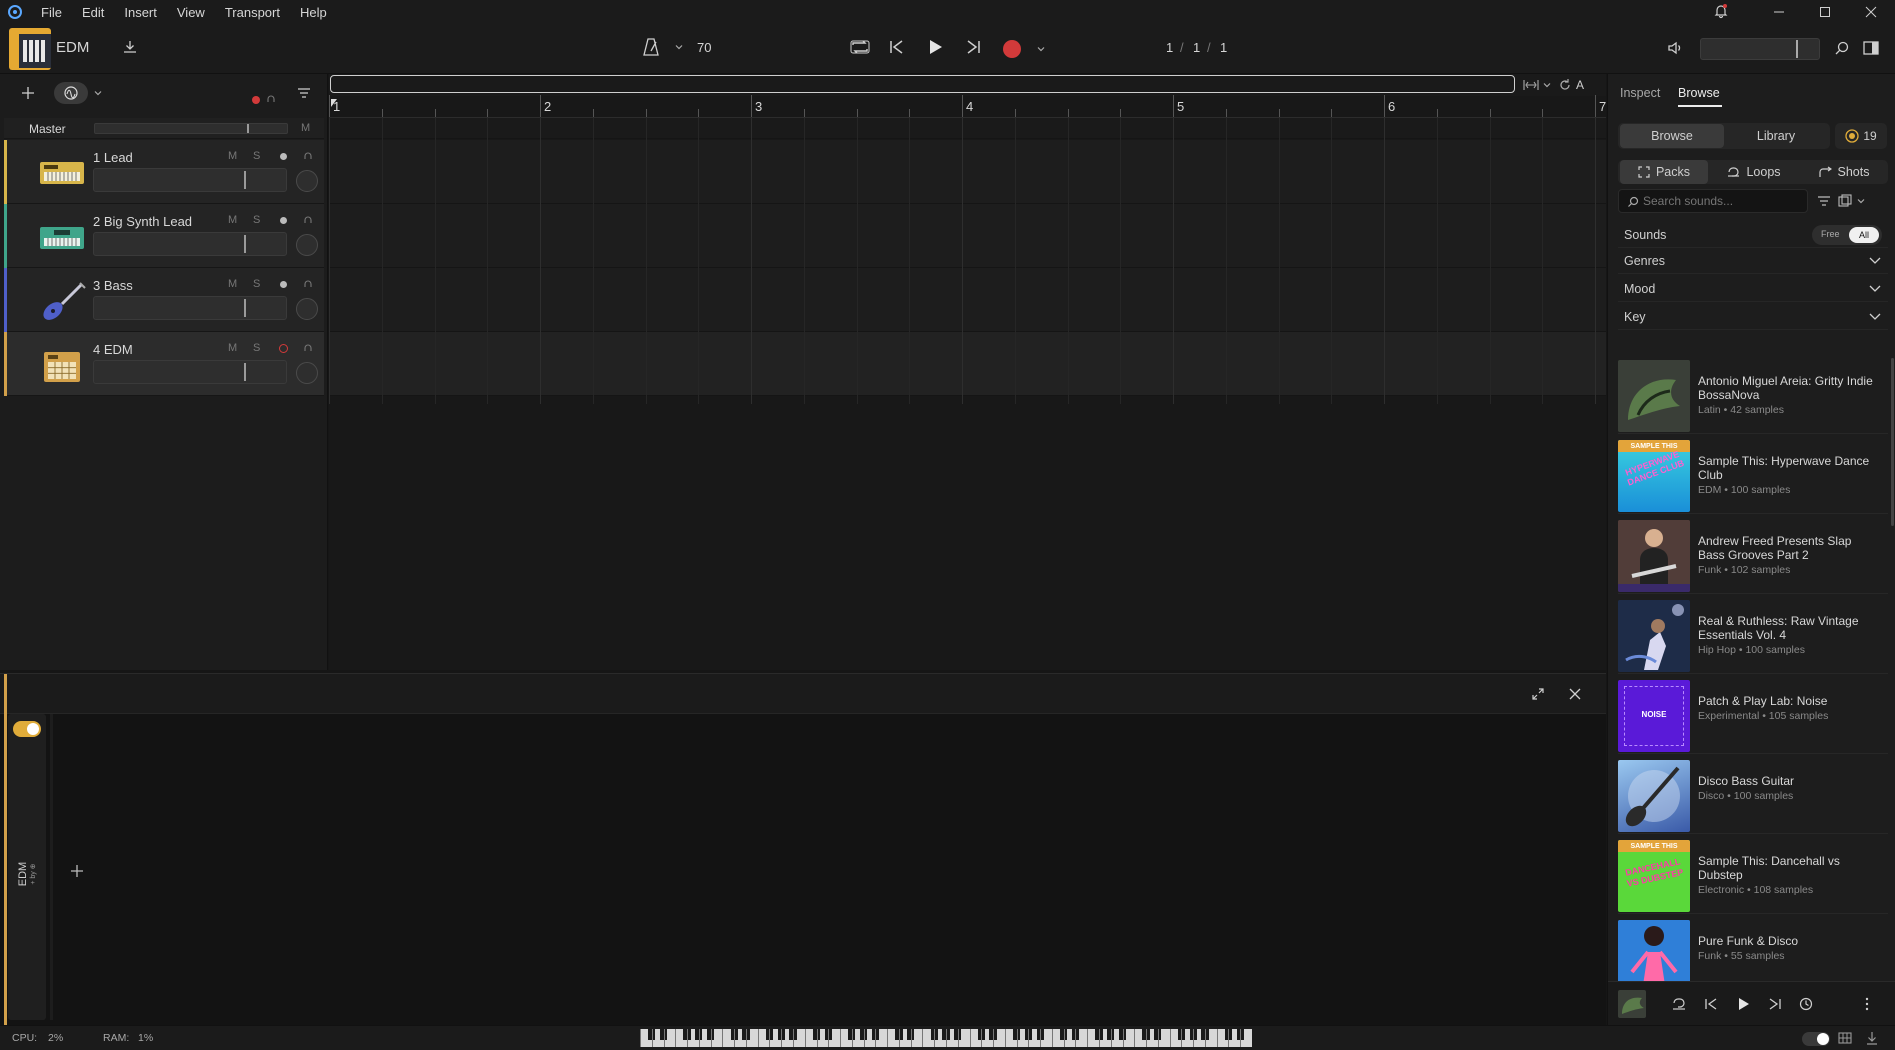 The image size is (1895, 1050). What do you see at coordinates (256, 100) in the screenshot?
I see `record-arm-all-icon` at bounding box center [256, 100].